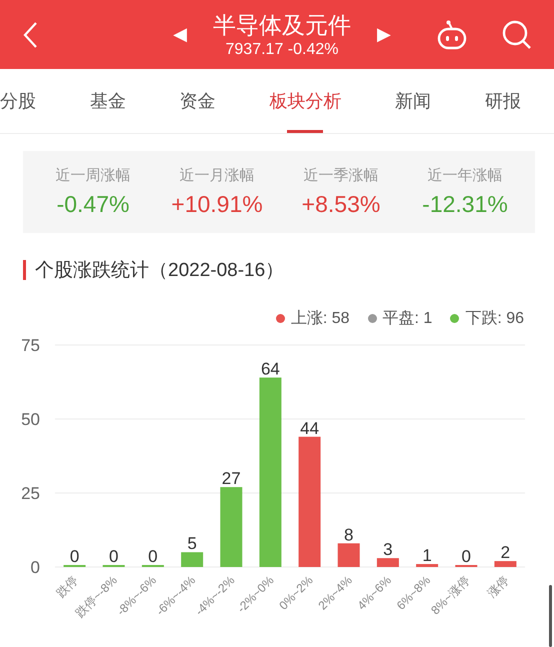 The width and height of the screenshot is (554, 647). I want to click on axis-label: 0, so click(35, 567).